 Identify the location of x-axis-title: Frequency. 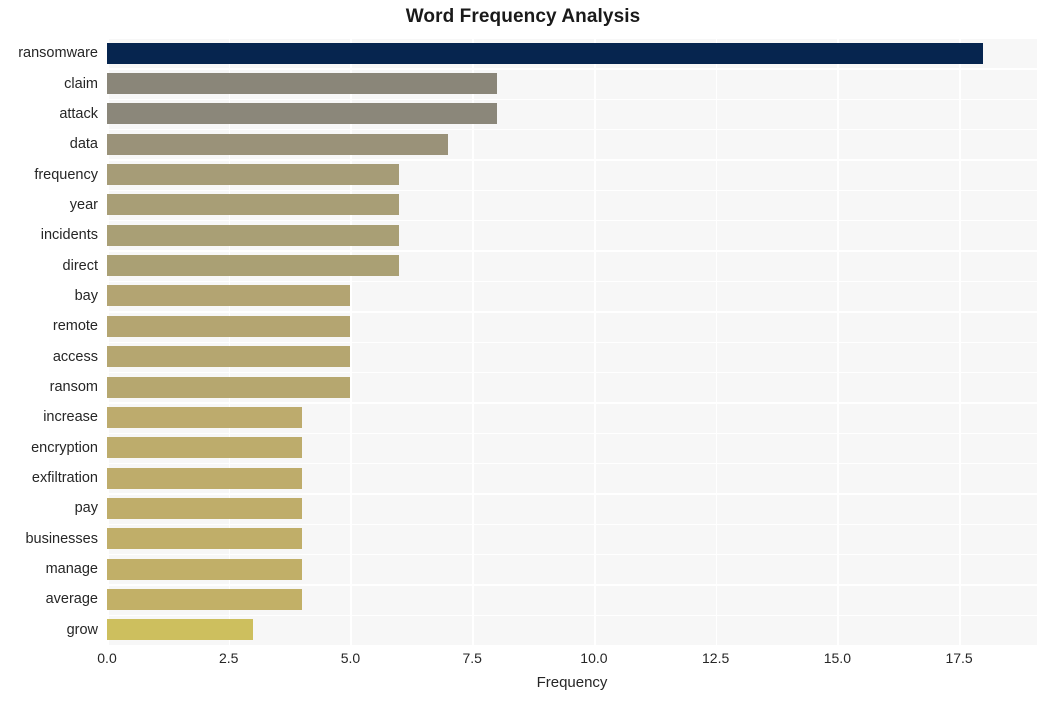
(572, 682).